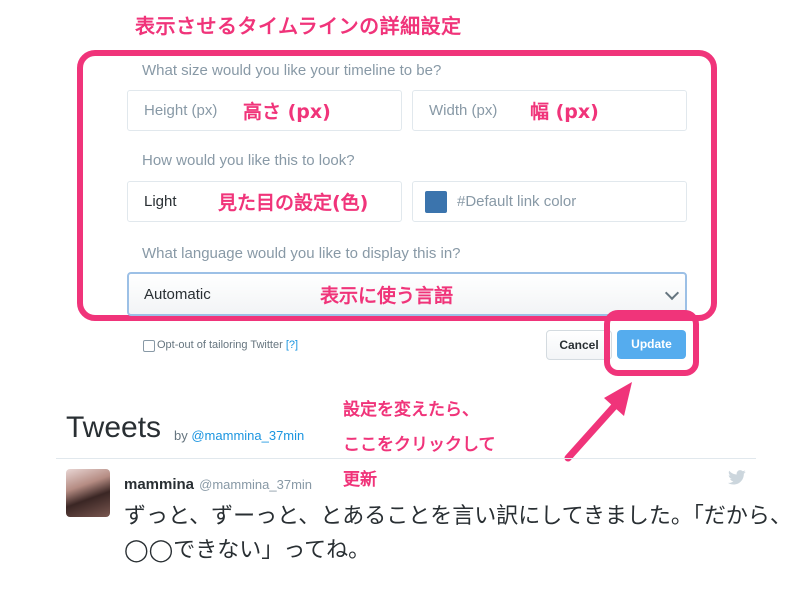  I want to click on arrow-annotation-icon, so click(598, 422).